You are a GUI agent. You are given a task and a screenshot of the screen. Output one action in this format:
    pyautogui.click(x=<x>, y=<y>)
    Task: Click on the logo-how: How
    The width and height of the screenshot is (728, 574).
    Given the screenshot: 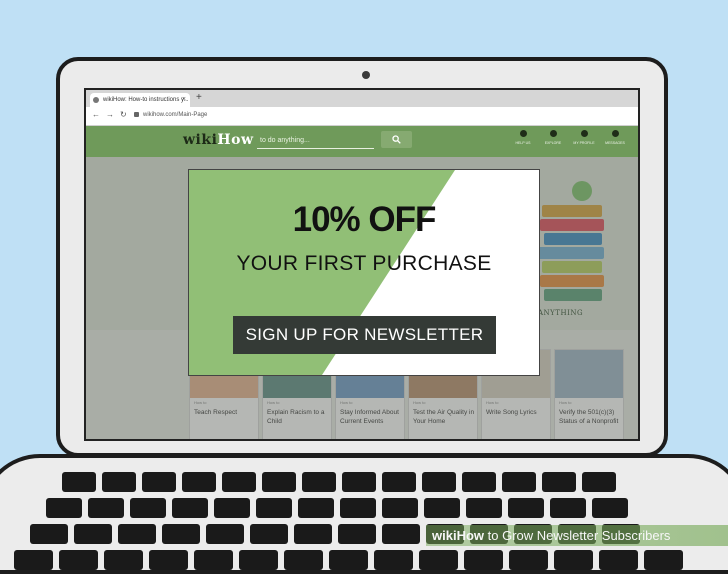 What is the action you would take?
    pyautogui.click(x=235, y=140)
    